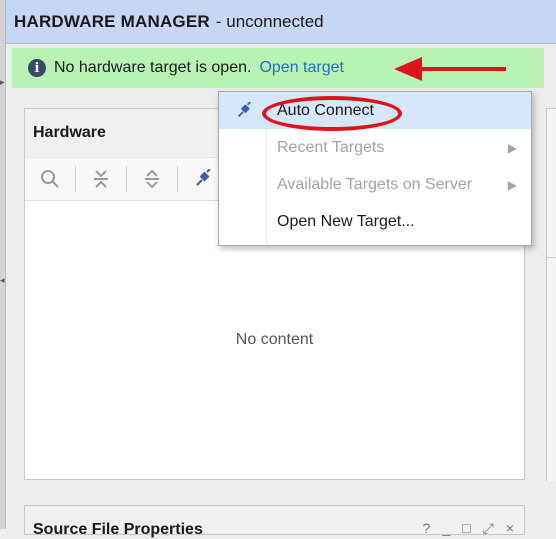 This screenshot has height=539, width=556. What do you see at coordinates (551, 257) in the screenshot?
I see `panel-divider` at bounding box center [551, 257].